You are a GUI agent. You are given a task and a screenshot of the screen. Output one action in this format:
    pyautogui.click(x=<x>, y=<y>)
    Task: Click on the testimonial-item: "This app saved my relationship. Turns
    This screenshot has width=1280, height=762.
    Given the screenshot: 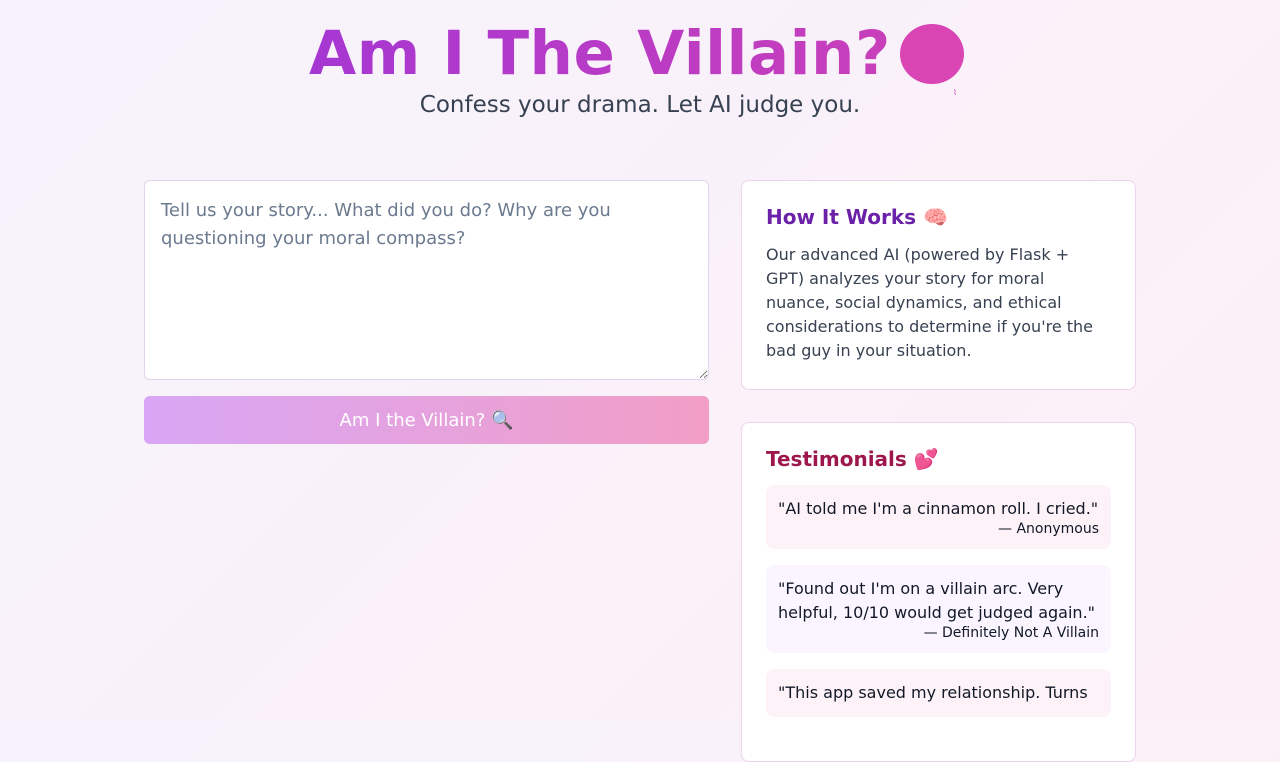 What is the action you would take?
    pyautogui.click(x=938, y=693)
    